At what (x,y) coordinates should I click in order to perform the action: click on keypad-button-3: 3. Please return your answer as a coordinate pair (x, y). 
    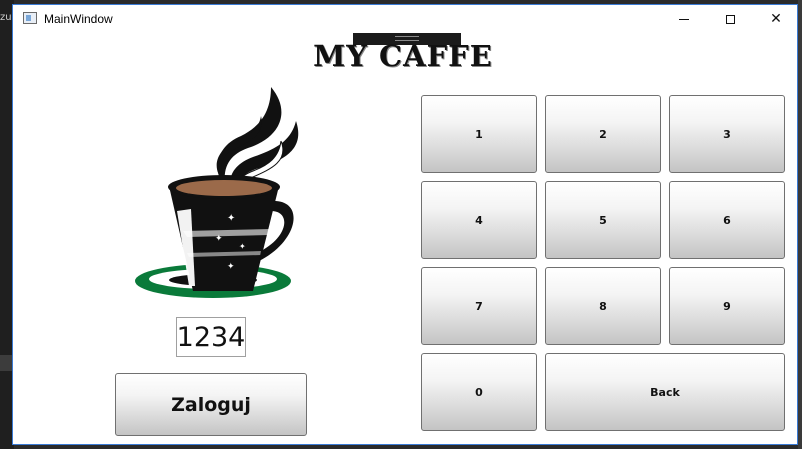
    Looking at the image, I should click on (727, 134).